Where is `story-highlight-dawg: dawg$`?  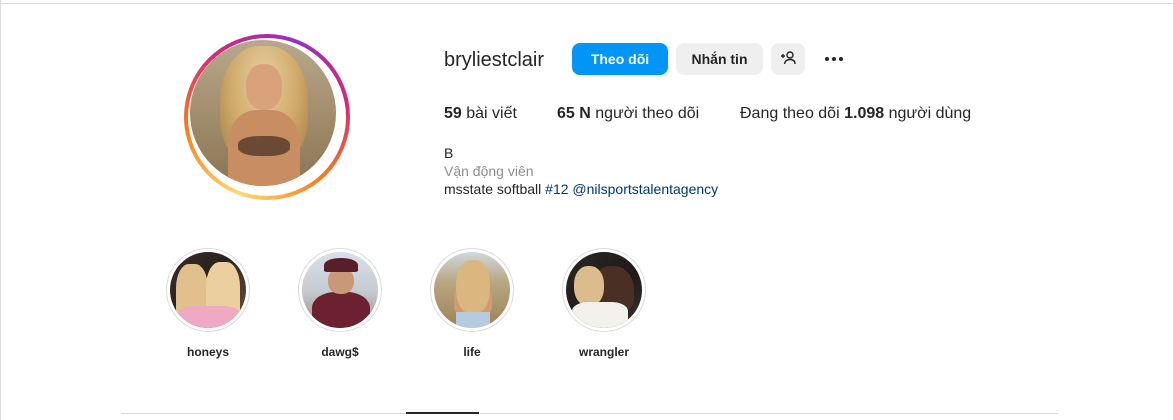
story-highlight-dawg: dawg$ is located at coordinates (340, 303).